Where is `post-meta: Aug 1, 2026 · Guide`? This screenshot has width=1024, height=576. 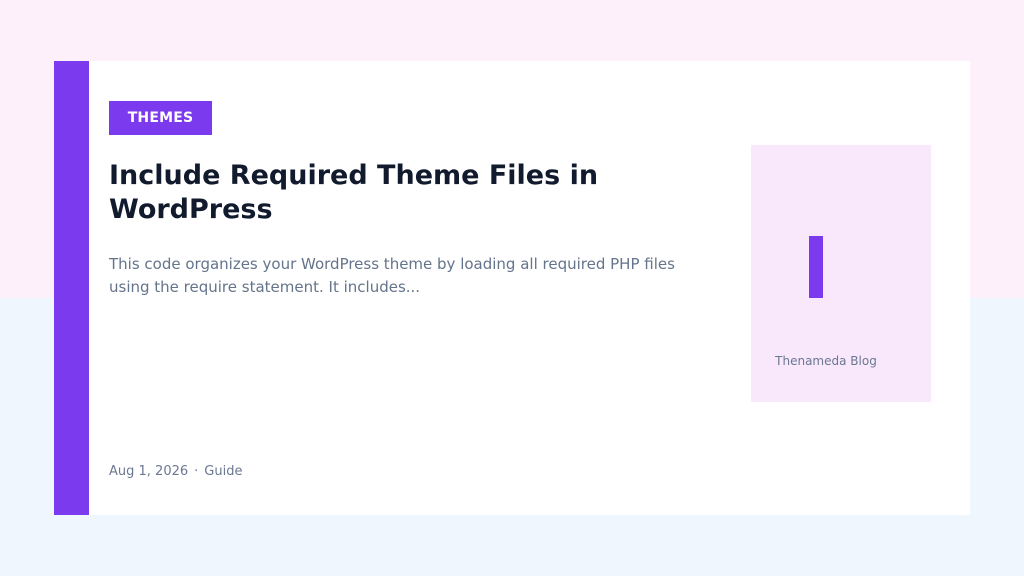 post-meta: Aug 1, 2026 · Guide is located at coordinates (175, 472).